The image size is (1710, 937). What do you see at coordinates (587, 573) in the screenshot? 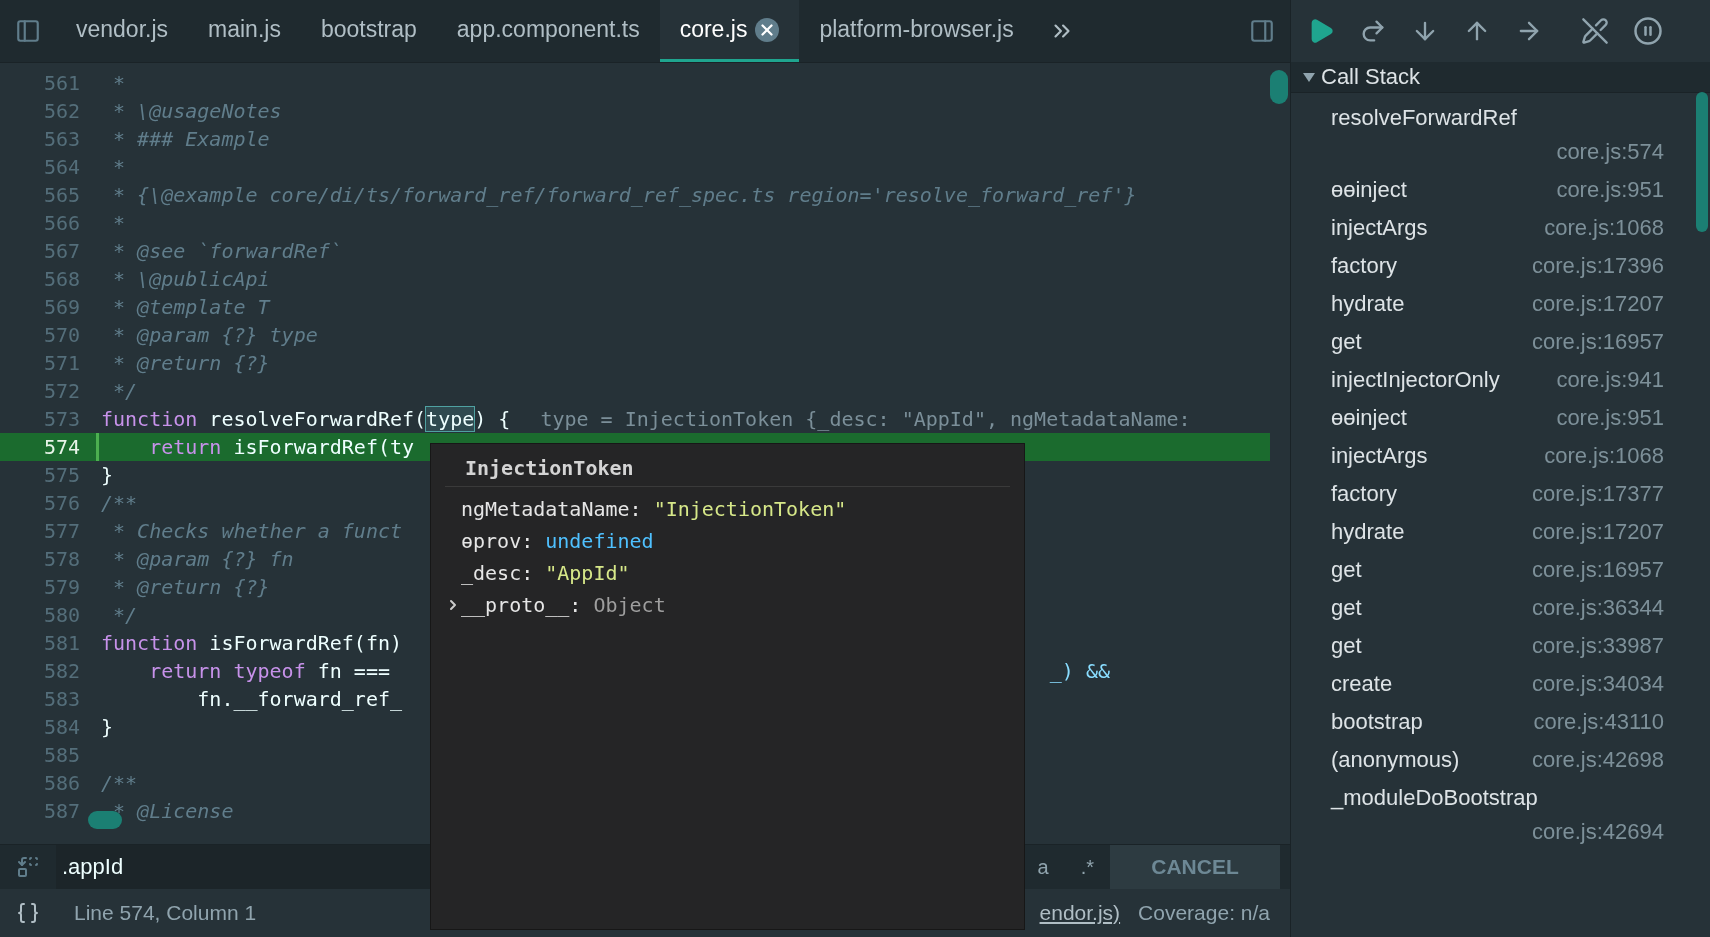
I see `property-value: "AppId"` at bounding box center [587, 573].